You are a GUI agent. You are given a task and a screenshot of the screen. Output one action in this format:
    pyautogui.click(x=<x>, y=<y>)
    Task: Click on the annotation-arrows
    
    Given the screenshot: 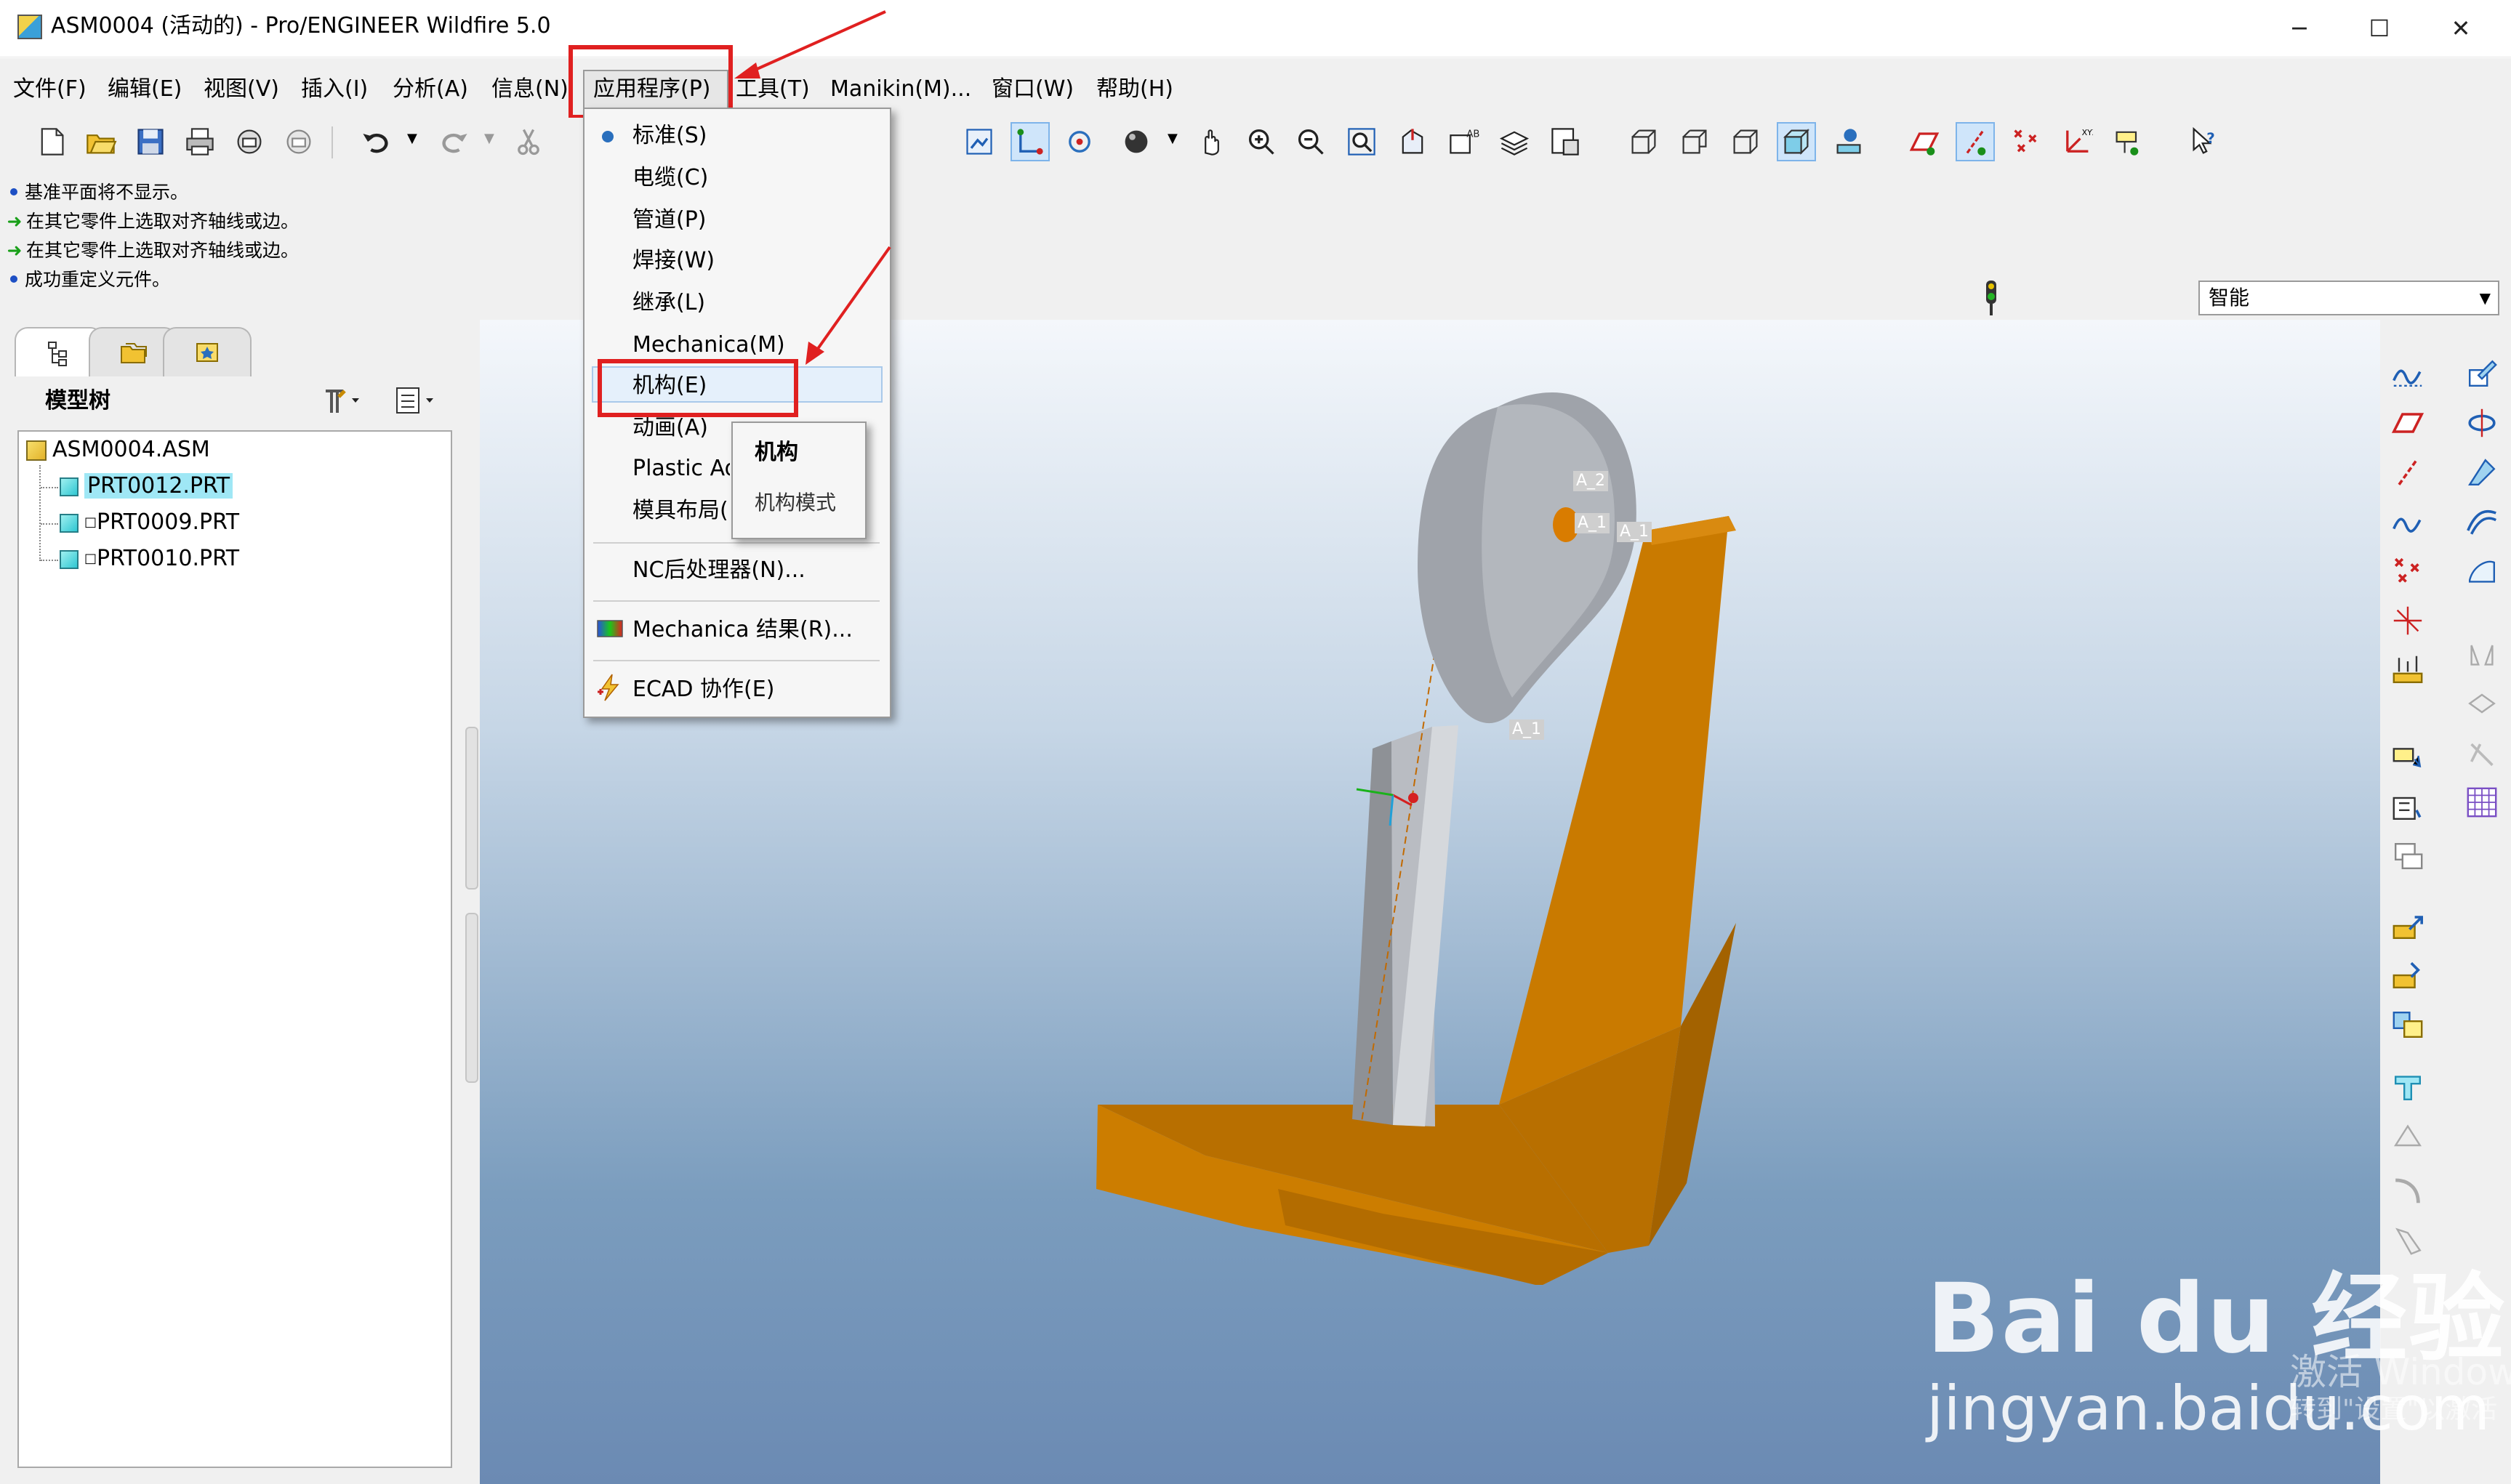 What is the action you would take?
    pyautogui.click(x=813, y=188)
    